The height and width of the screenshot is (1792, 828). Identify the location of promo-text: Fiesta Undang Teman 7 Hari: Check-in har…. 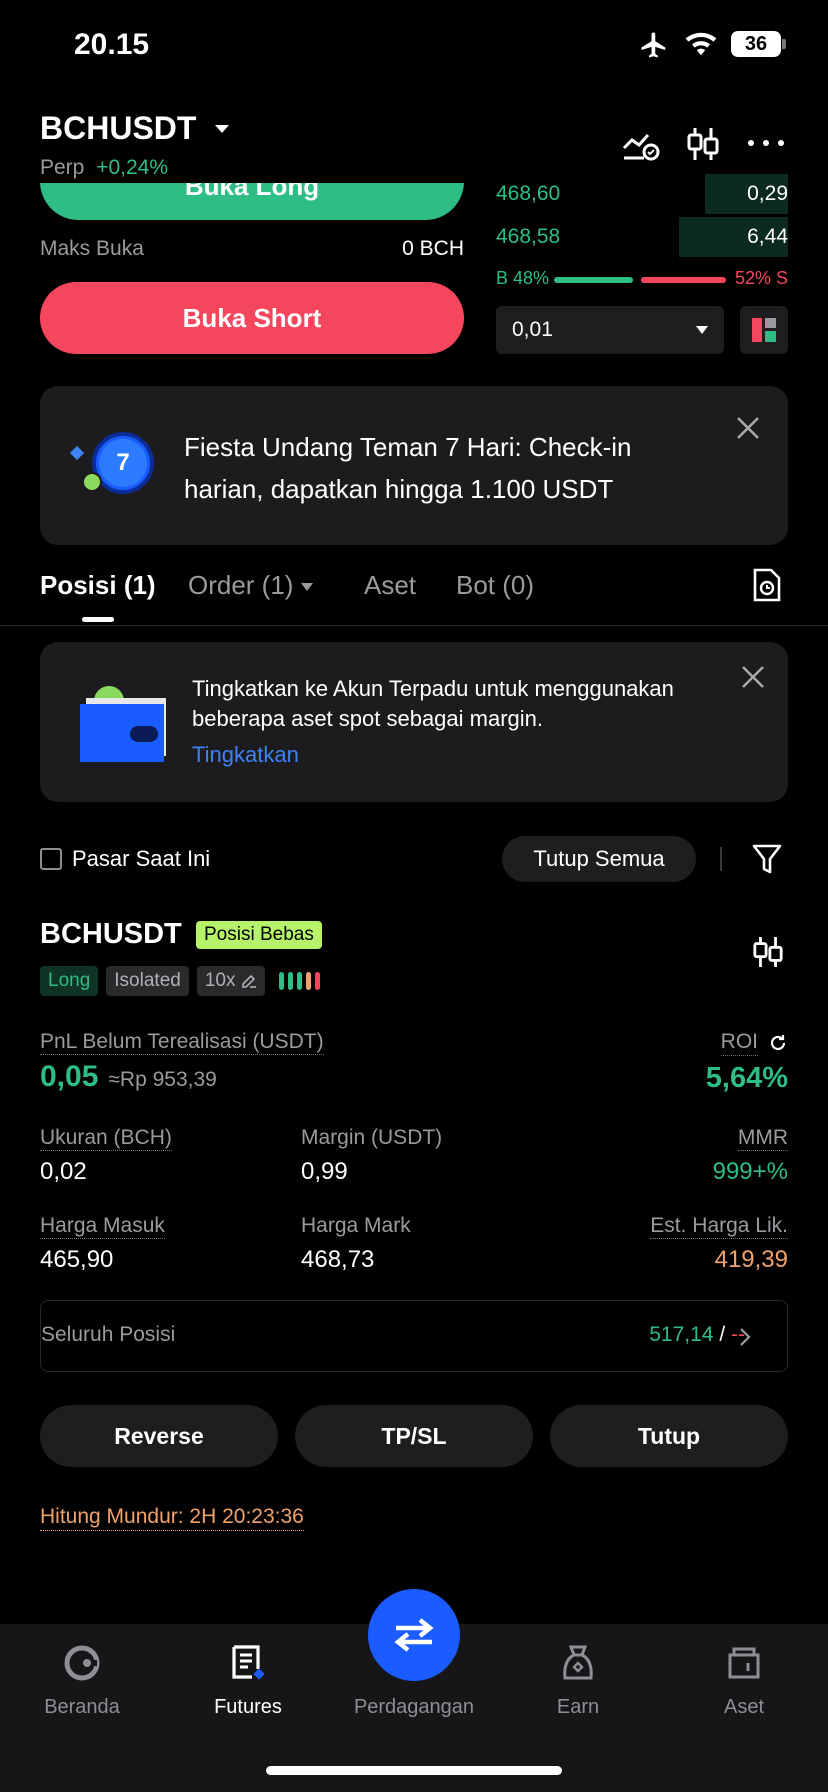
(408, 468).